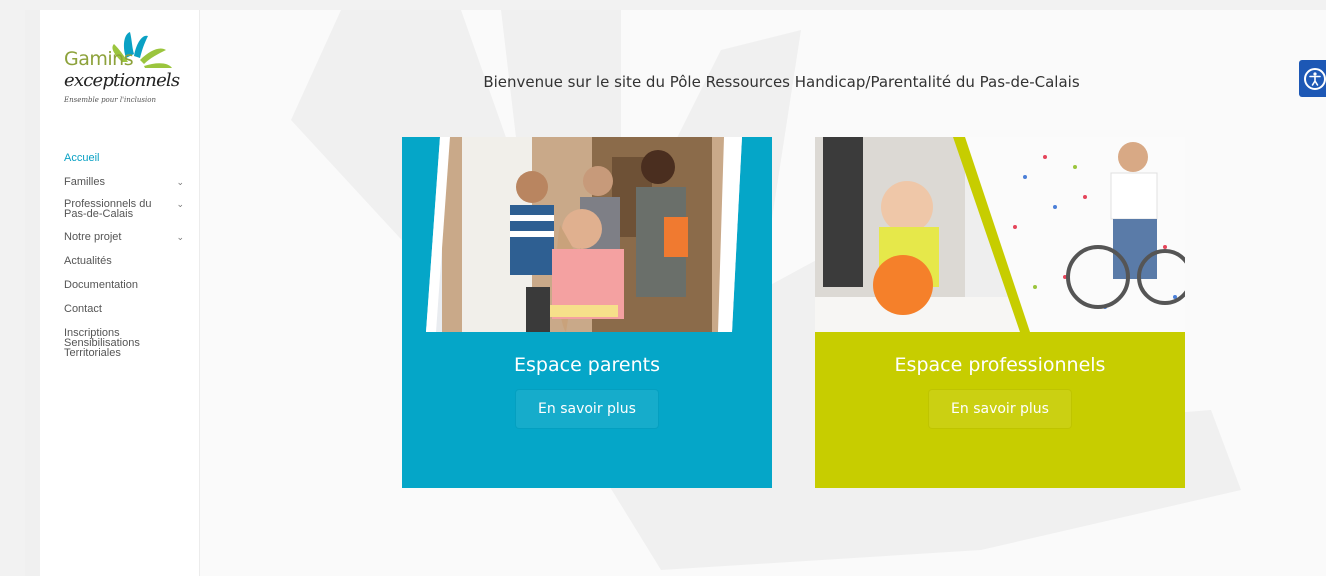 This screenshot has height=576, width=1326. I want to click on nav-item-notre-projet: Notre projet ⌄, so click(129, 237).